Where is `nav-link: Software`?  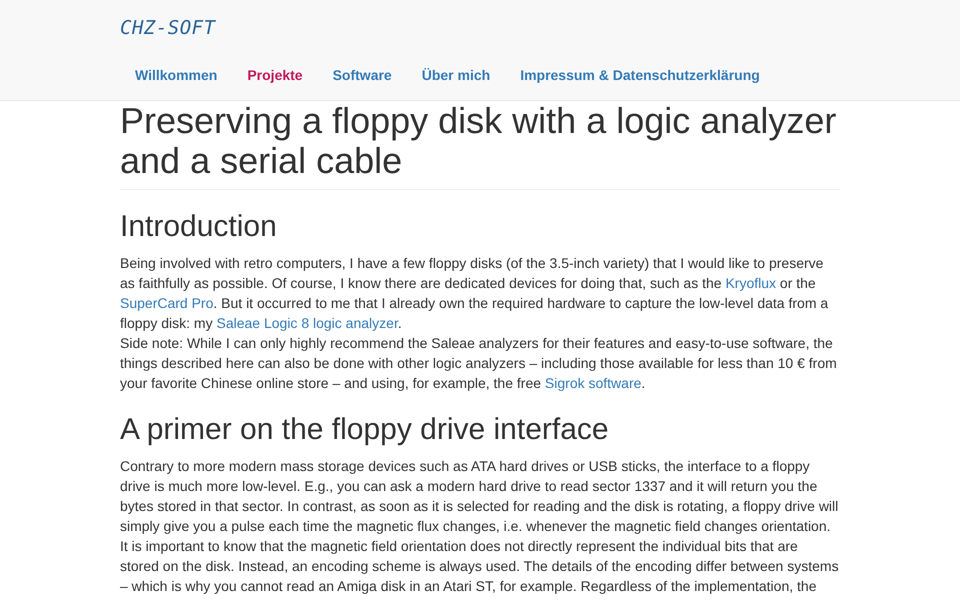 nav-link: Software is located at coordinates (362, 75).